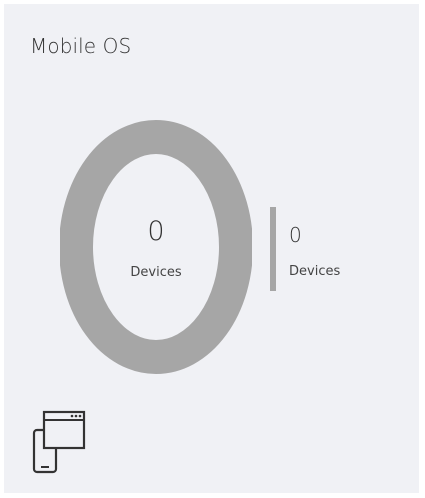  Describe the element at coordinates (156, 231) in the screenshot. I see `donut-center-value: 0` at that location.